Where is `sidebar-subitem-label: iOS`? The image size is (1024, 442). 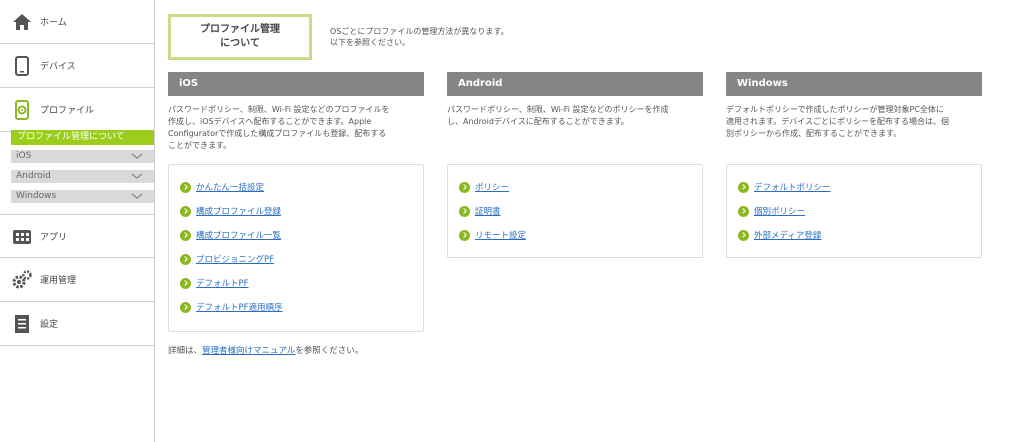 sidebar-subitem-label: iOS is located at coordinates (24, 156).